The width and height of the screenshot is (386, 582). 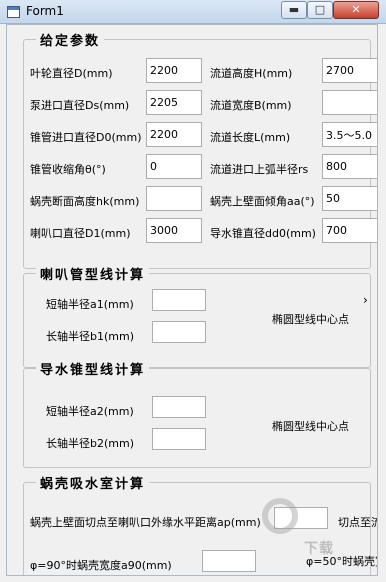 I want to click on inlet-upper-arc-input, so click(x=349, y=166).